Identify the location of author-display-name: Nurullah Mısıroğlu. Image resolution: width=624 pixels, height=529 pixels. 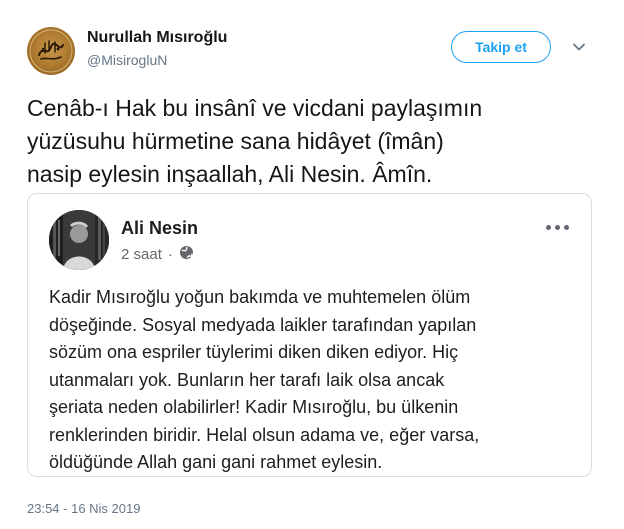
(157, 38).